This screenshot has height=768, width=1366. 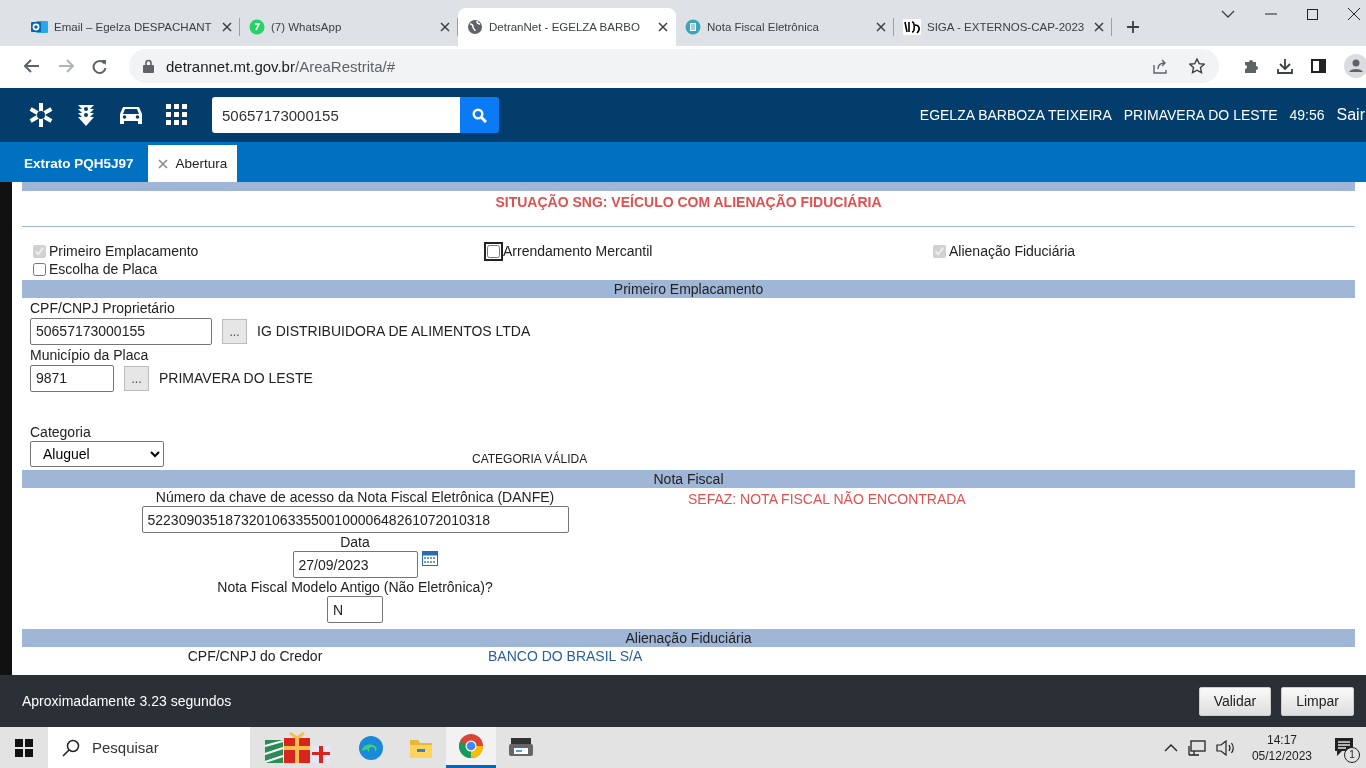 What do you see at coordinates (61, 432) in the screenshot?
I see `field-label: Categoria` at bounding box center [61, 432].